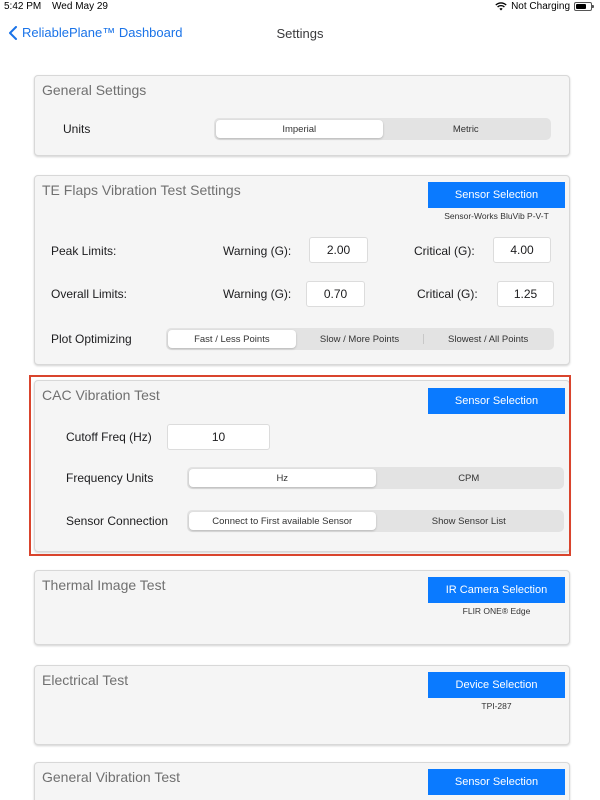  Describe the element at coordinates (501, 6) in the screenshot. I see `wifi-icon` at that location.